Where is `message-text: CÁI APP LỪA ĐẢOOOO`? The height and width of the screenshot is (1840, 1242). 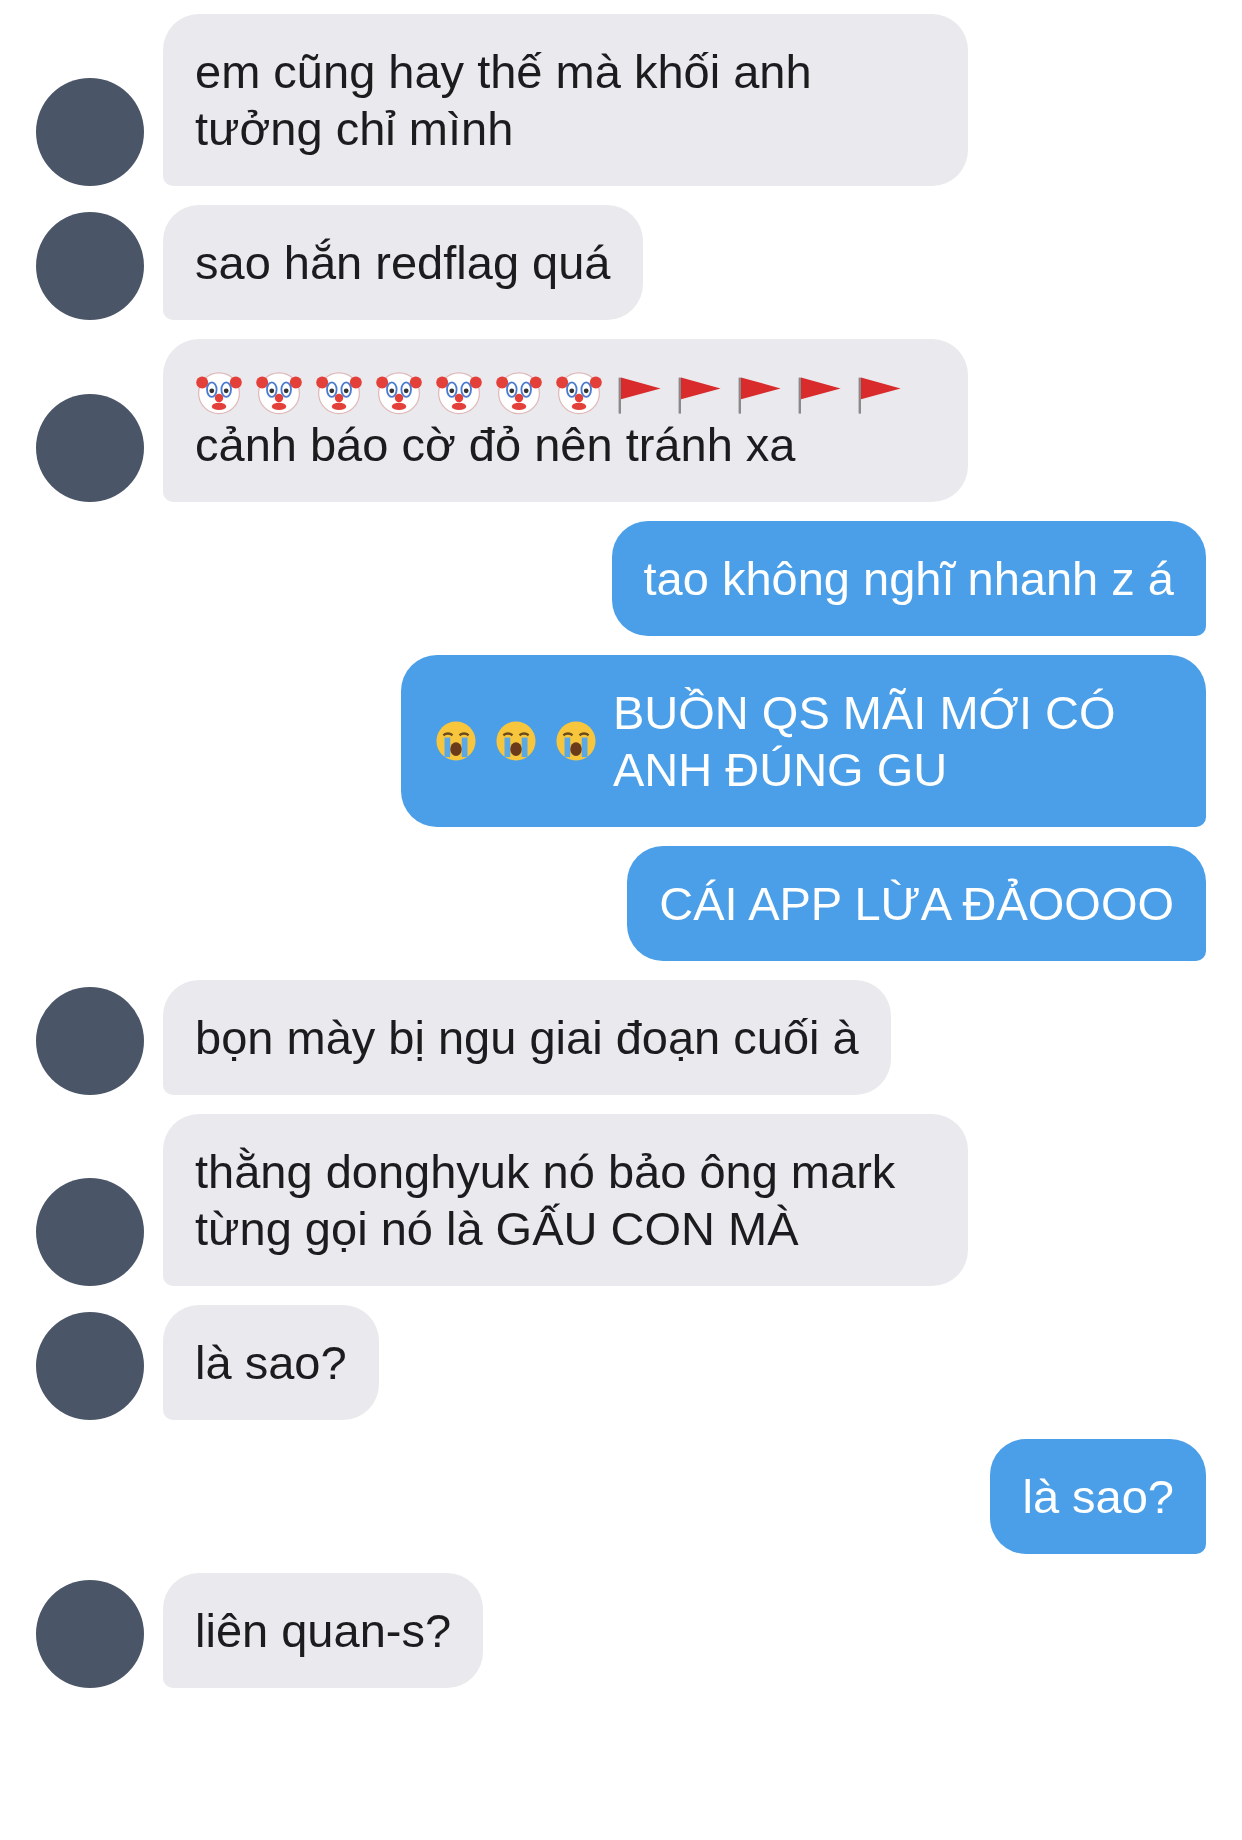
message-text: CÁI APP LỪA ĐẢOOOO is located at coordinates (916, 904).